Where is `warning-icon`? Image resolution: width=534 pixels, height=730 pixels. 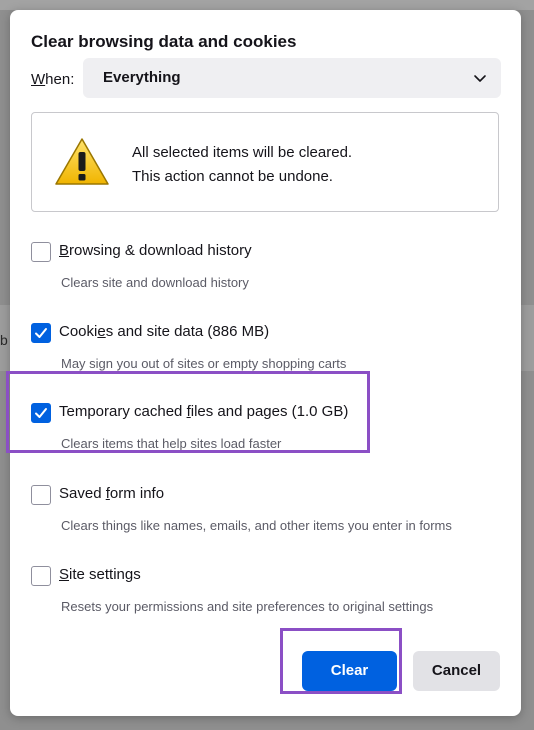
warning-icon is located at coordinates (82, 161).